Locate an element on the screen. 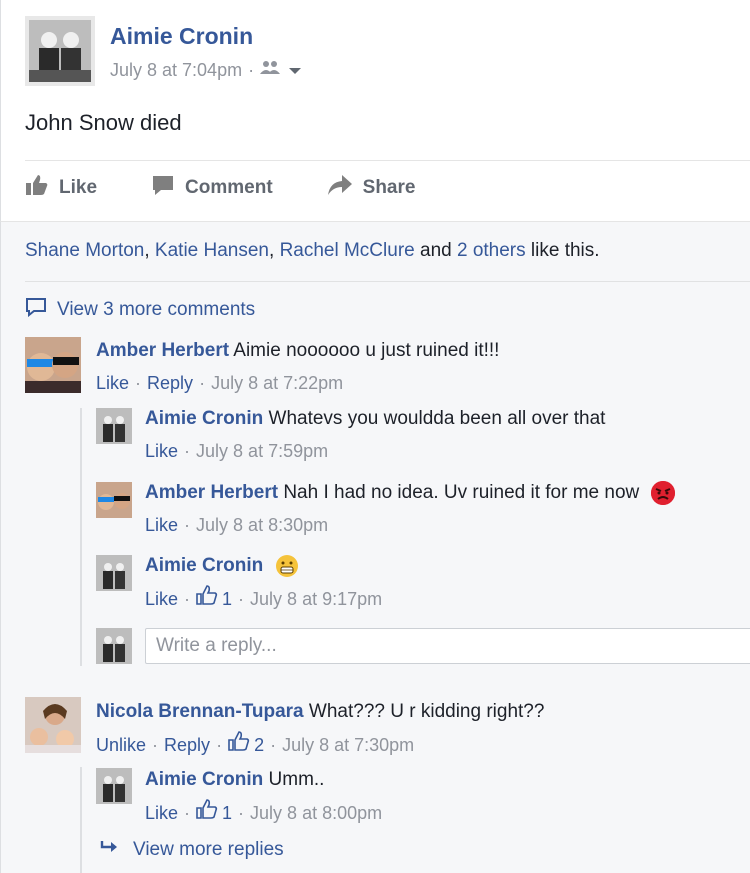 This screenshot has height=873, width=750. view-more-replies: View more replies is located at coordinates (191, 850).